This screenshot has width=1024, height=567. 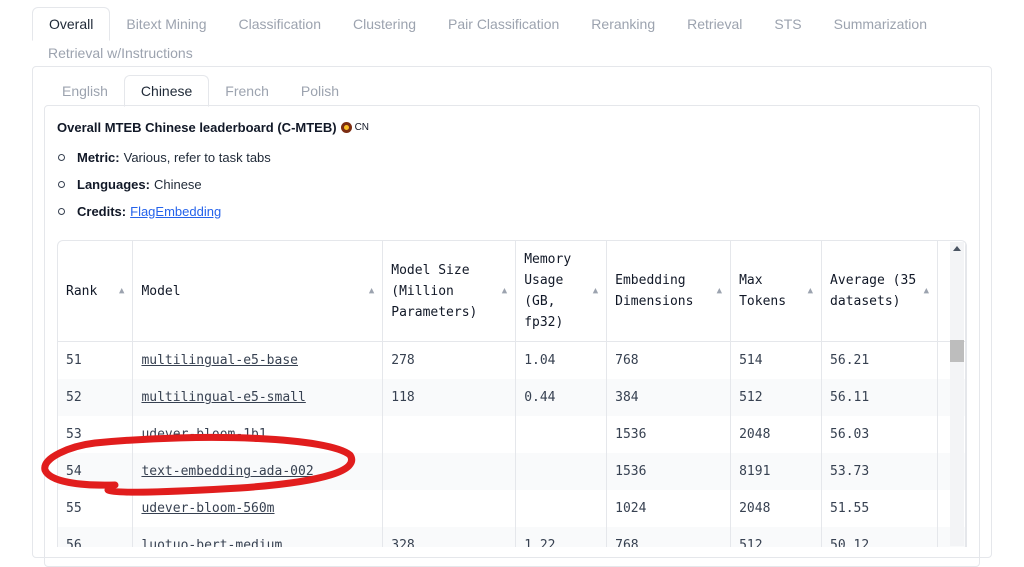 What do you see at coordinates (957, 394) in the screenshot?
I see `table-scrollbar` at bounding box center [957, 394].